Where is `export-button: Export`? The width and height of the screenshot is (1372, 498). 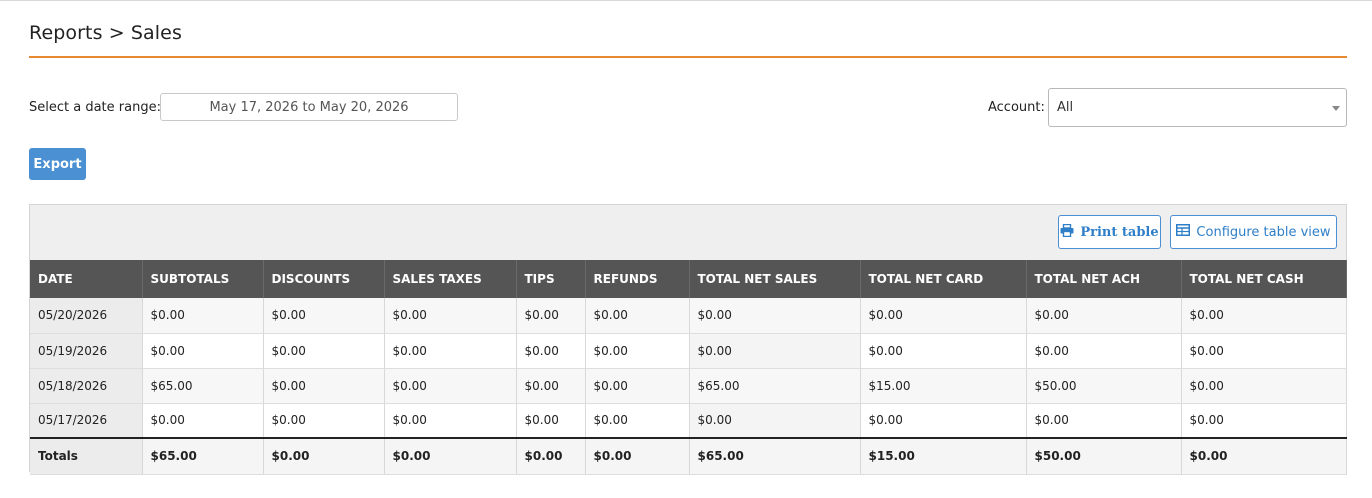 export-button: Export is located at coordinates (57, 164).